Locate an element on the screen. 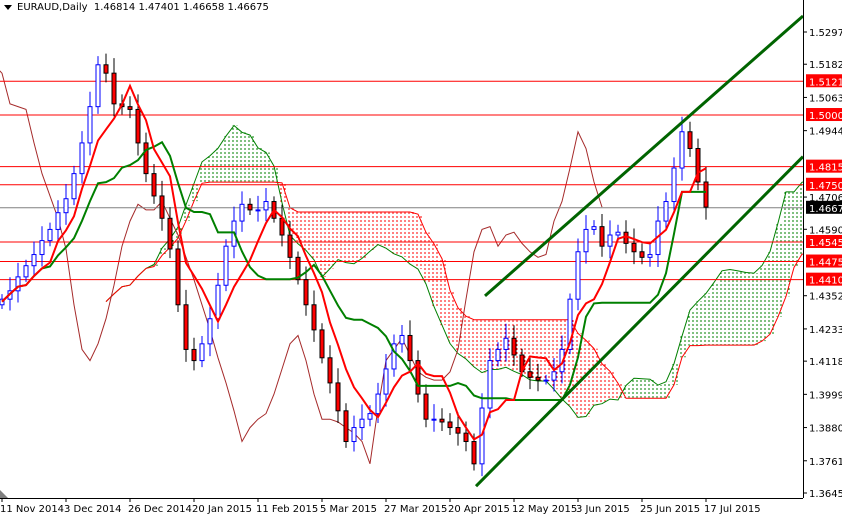 This screenshot has width=842, height=515. price-tick-label: 1.43525 is located at coordinates (825, 297).